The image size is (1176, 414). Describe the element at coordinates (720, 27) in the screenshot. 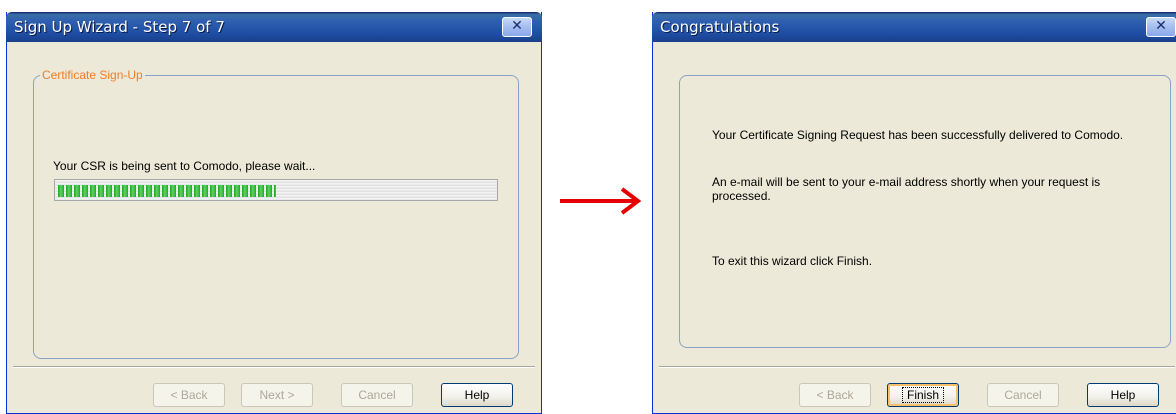

I see `window-title: Congratulations` at that location.